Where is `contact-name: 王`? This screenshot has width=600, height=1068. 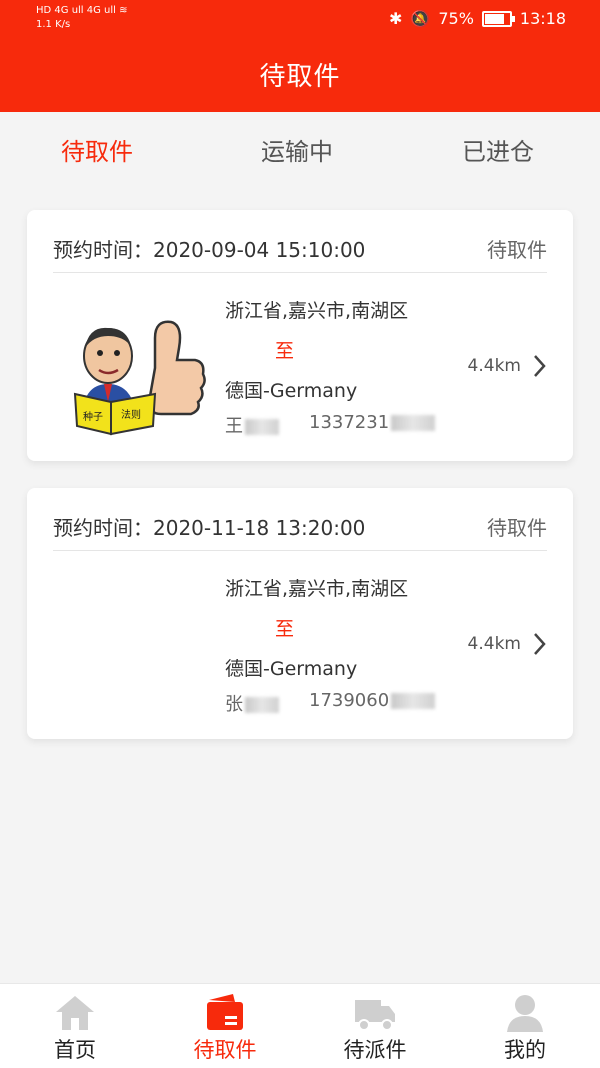 contact-name: 王 is located at coordinates (252, 425).